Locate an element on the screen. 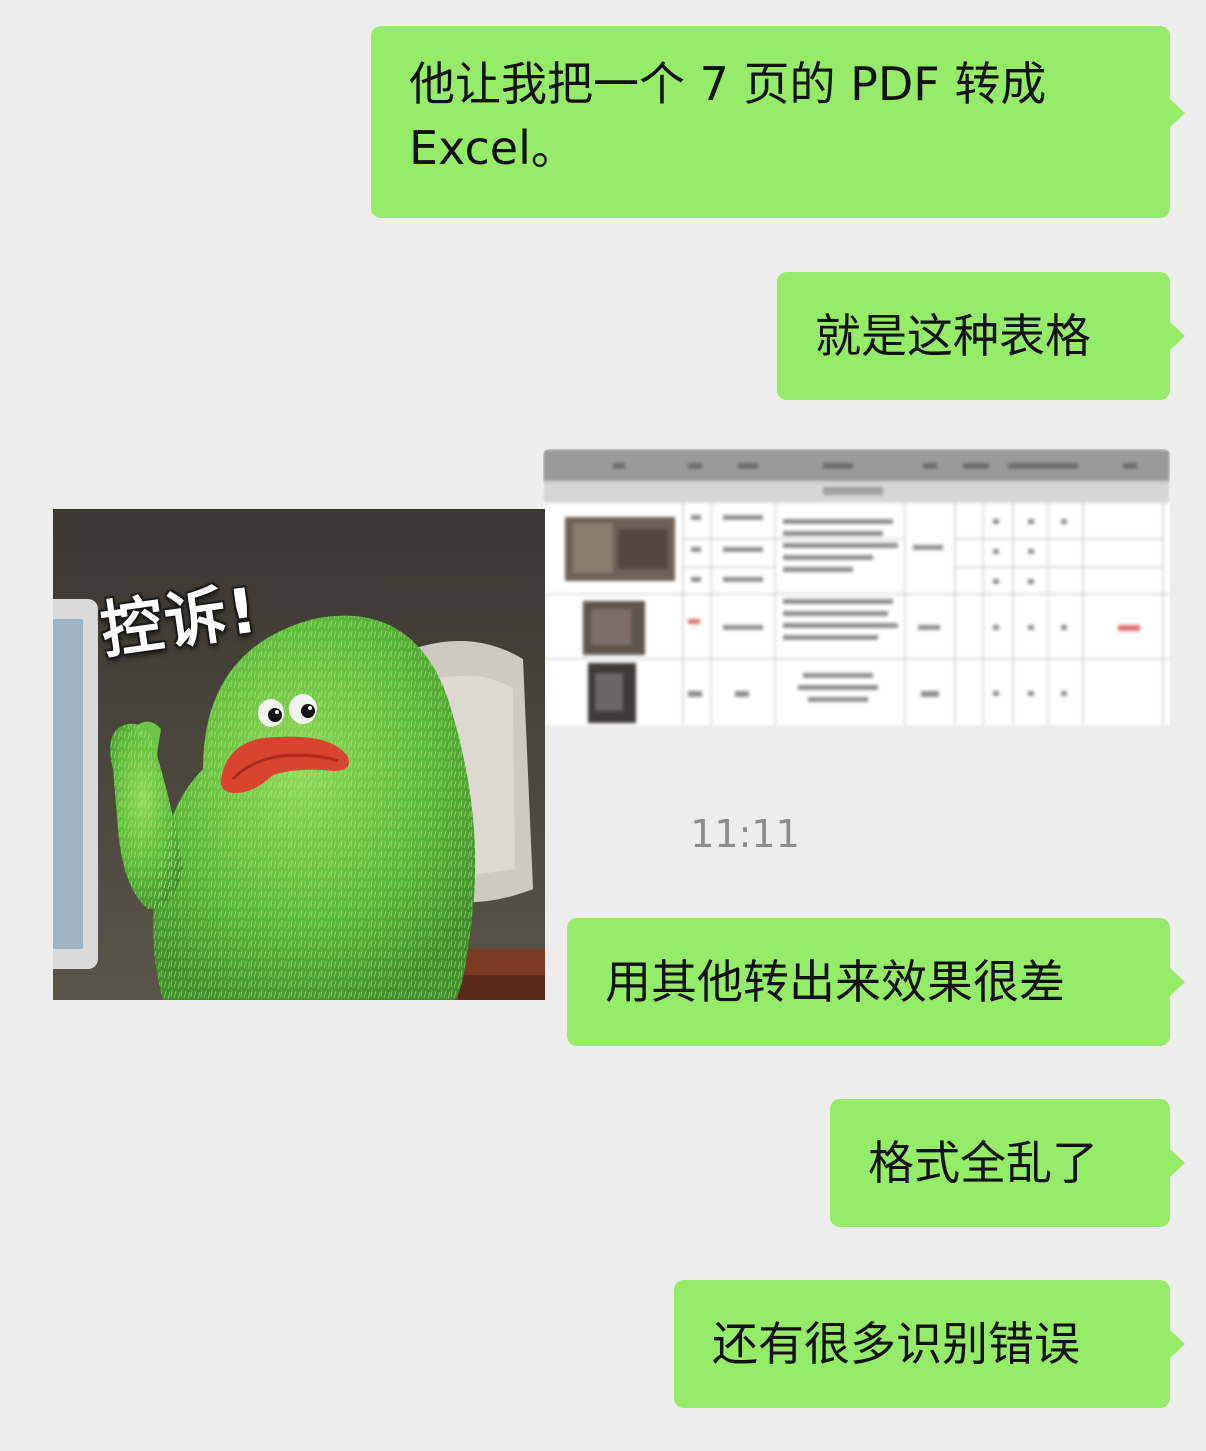  chat-bubble-outgoing: 就是这种表格 is located at coordinates (981, 336).